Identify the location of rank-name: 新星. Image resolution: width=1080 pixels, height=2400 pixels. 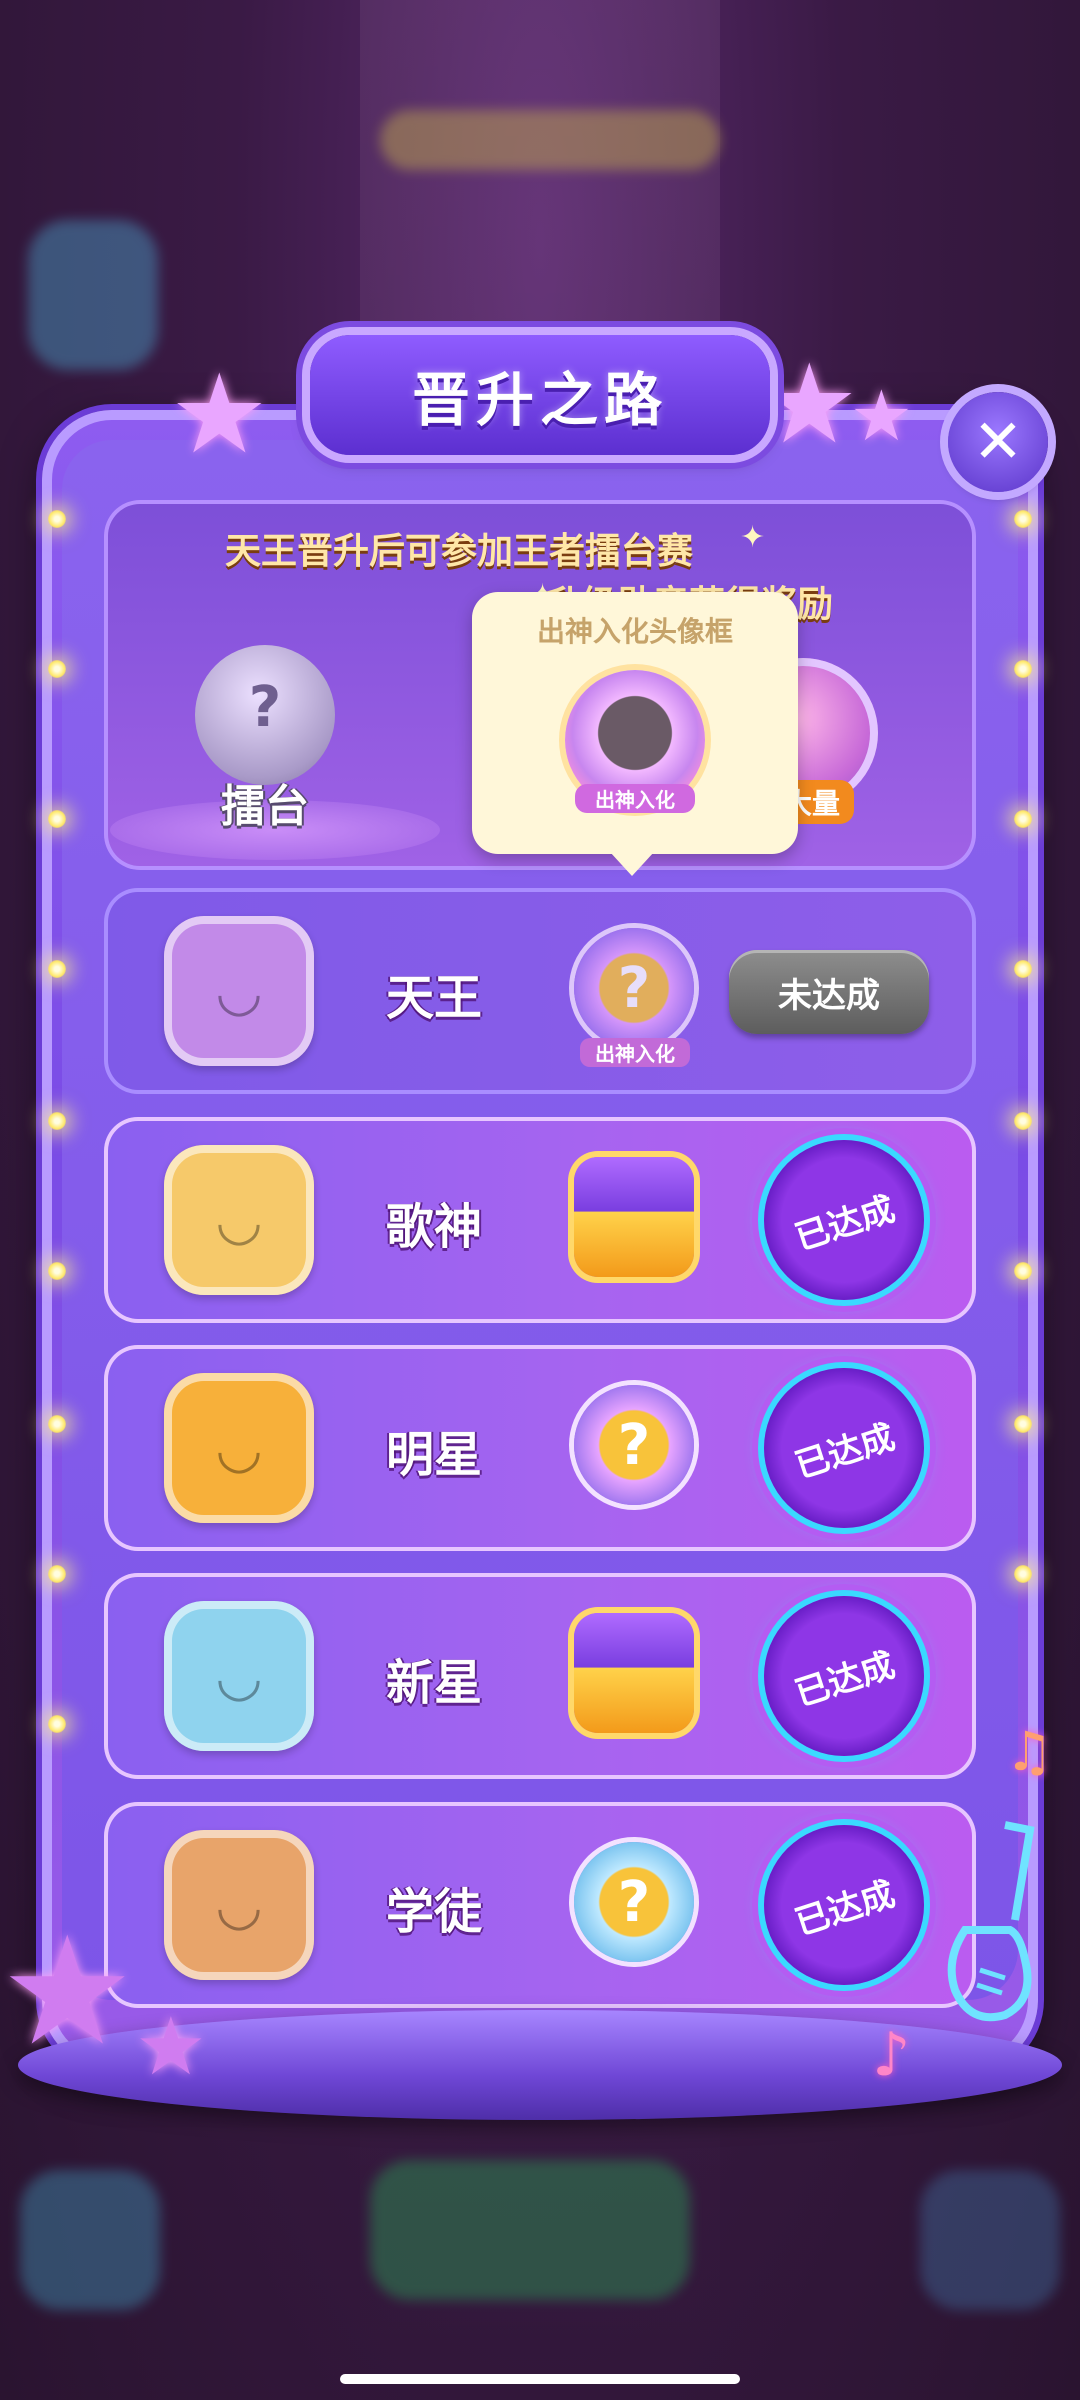
(433, 1683).